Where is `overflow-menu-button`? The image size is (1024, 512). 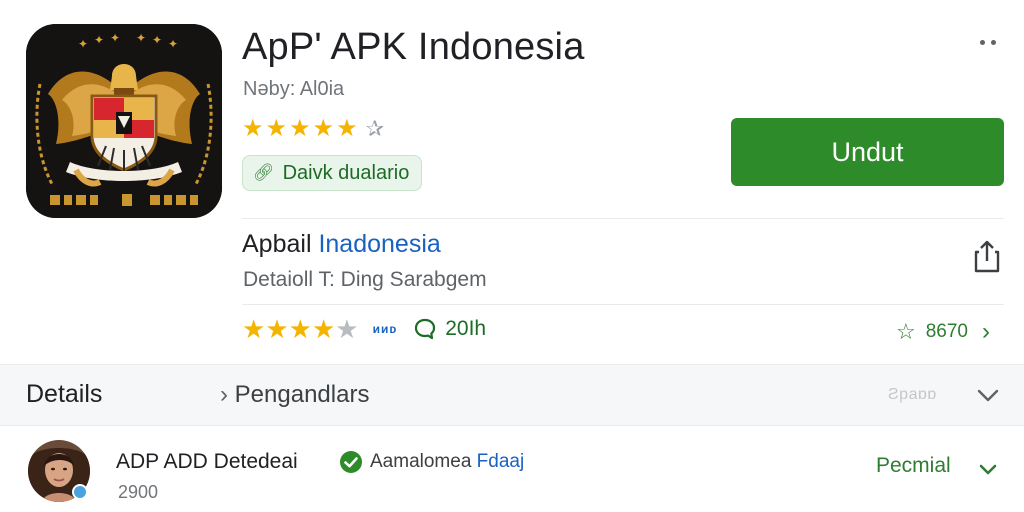 overflow-menu-button is located at coordinates (988, 42).